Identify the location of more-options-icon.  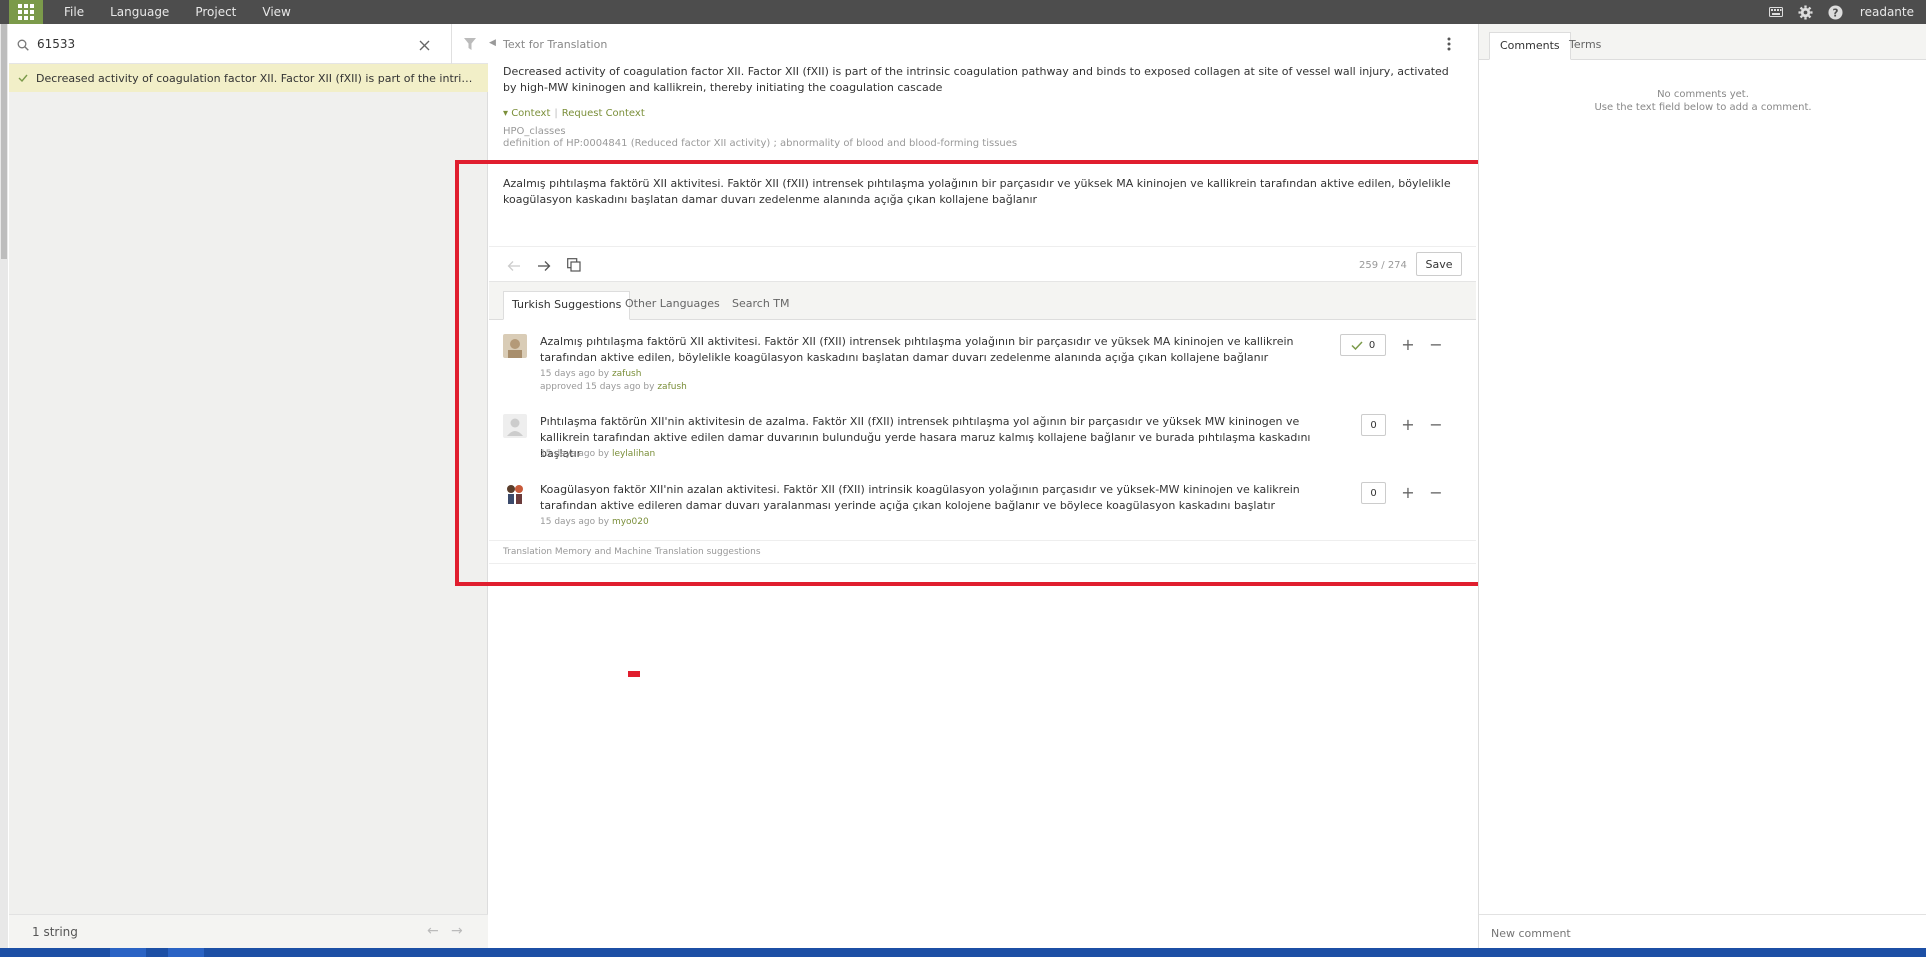
(1449, 45).